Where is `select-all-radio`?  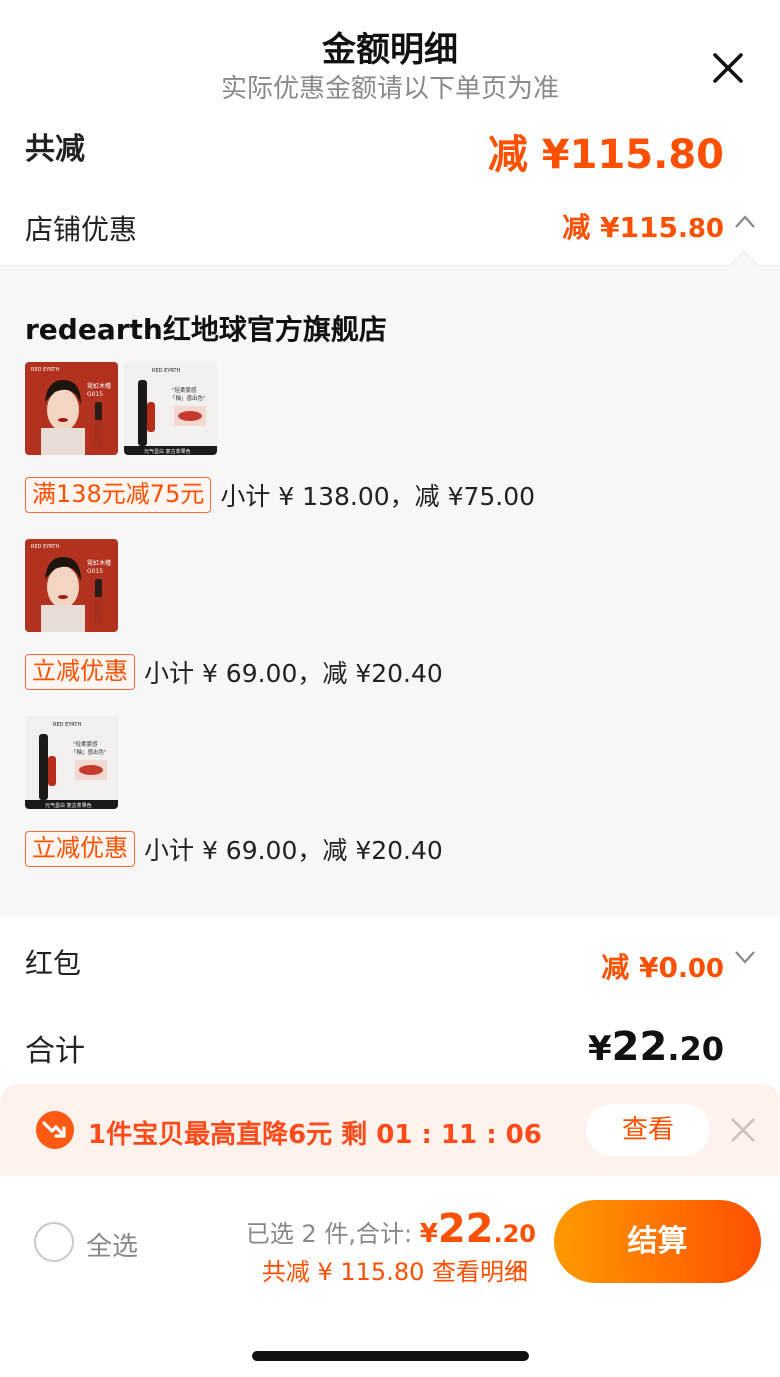 select-all-radio is located at coordinates (54, 1242).